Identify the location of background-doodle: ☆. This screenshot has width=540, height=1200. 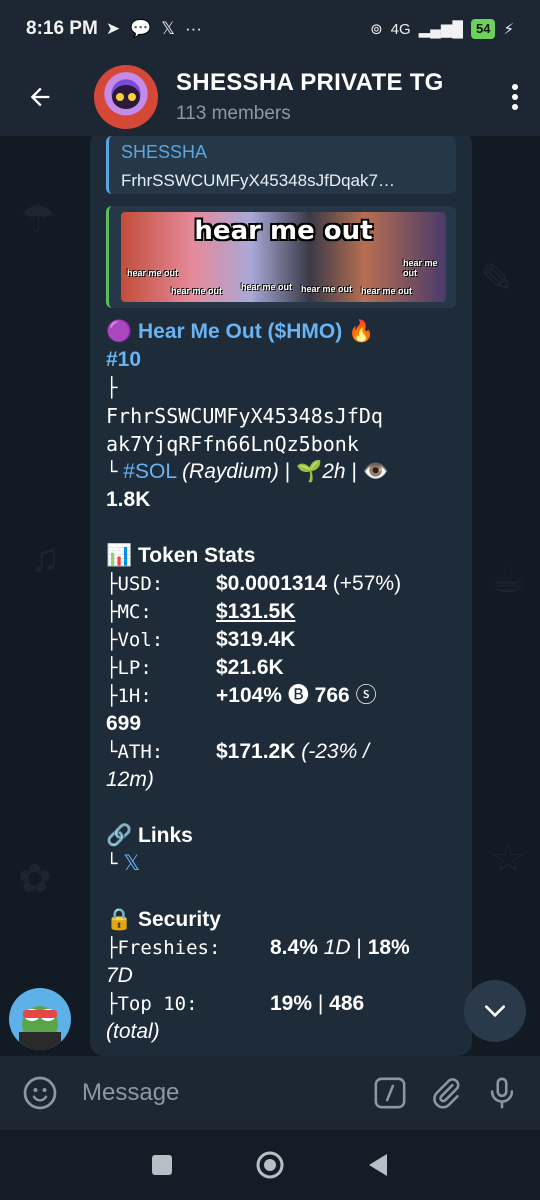
(508, 859).